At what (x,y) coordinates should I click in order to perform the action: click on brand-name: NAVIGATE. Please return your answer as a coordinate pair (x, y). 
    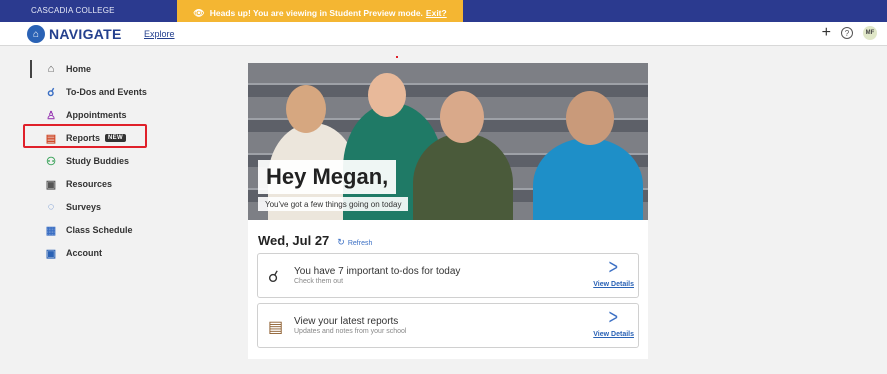
    Looking at the image, I should click on (85, 34).